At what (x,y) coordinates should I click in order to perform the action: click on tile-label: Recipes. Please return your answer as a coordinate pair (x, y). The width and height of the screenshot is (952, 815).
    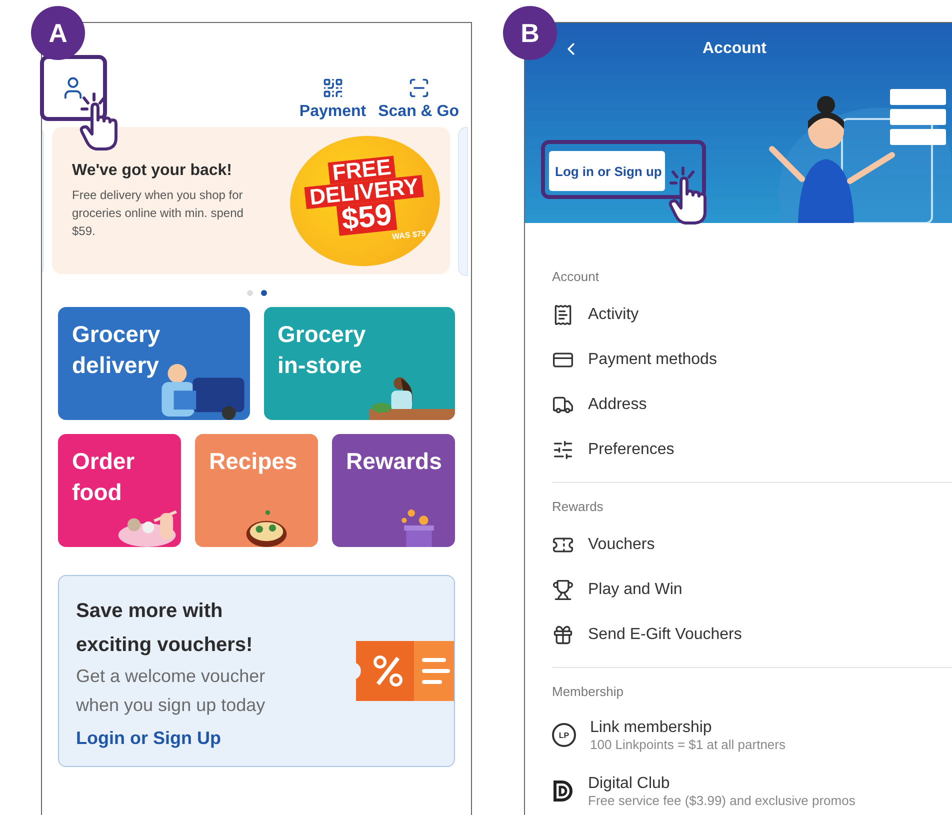
    Looking at the image, I should click on (253, 461).